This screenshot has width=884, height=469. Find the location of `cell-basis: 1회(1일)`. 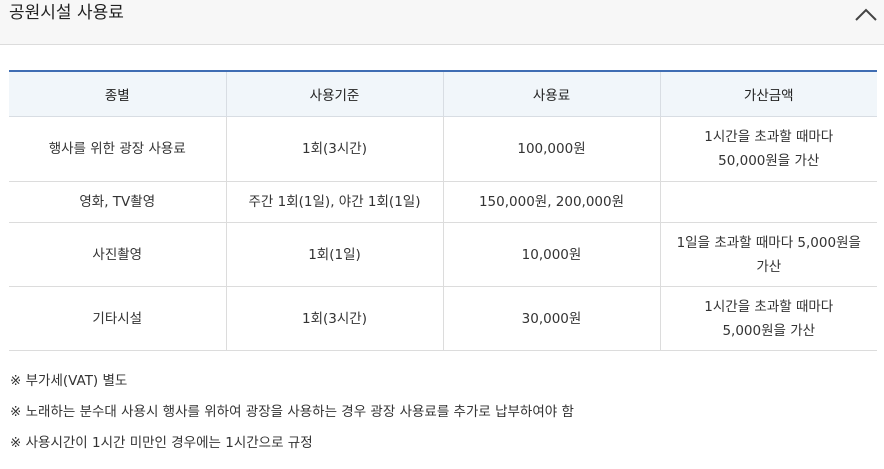

cell-basis: 1회(1일) is located at coordinates (334, 254).